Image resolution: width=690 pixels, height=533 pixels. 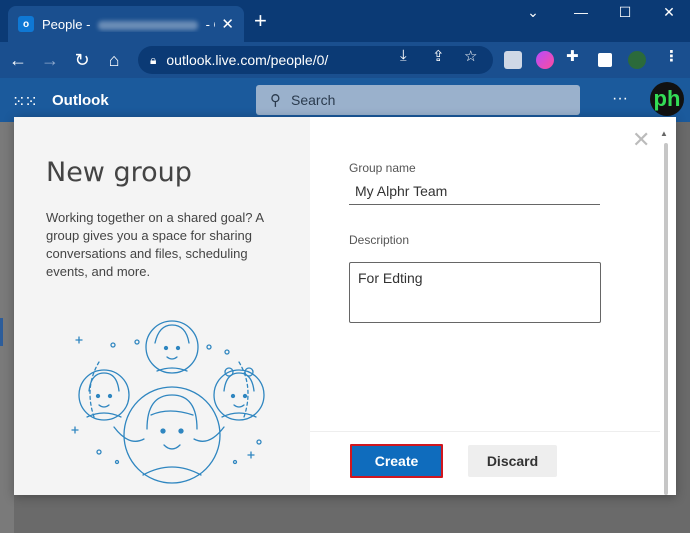 I want to click on back-icon: ←, so click(x=18, y=60).